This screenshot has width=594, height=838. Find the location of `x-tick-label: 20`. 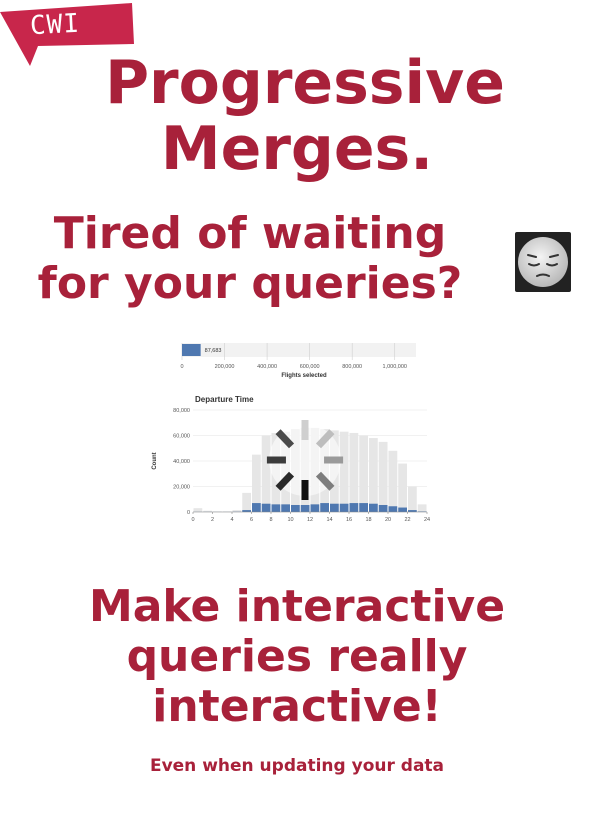

x-tick-label: 20 is located at coordinates (388, 520).